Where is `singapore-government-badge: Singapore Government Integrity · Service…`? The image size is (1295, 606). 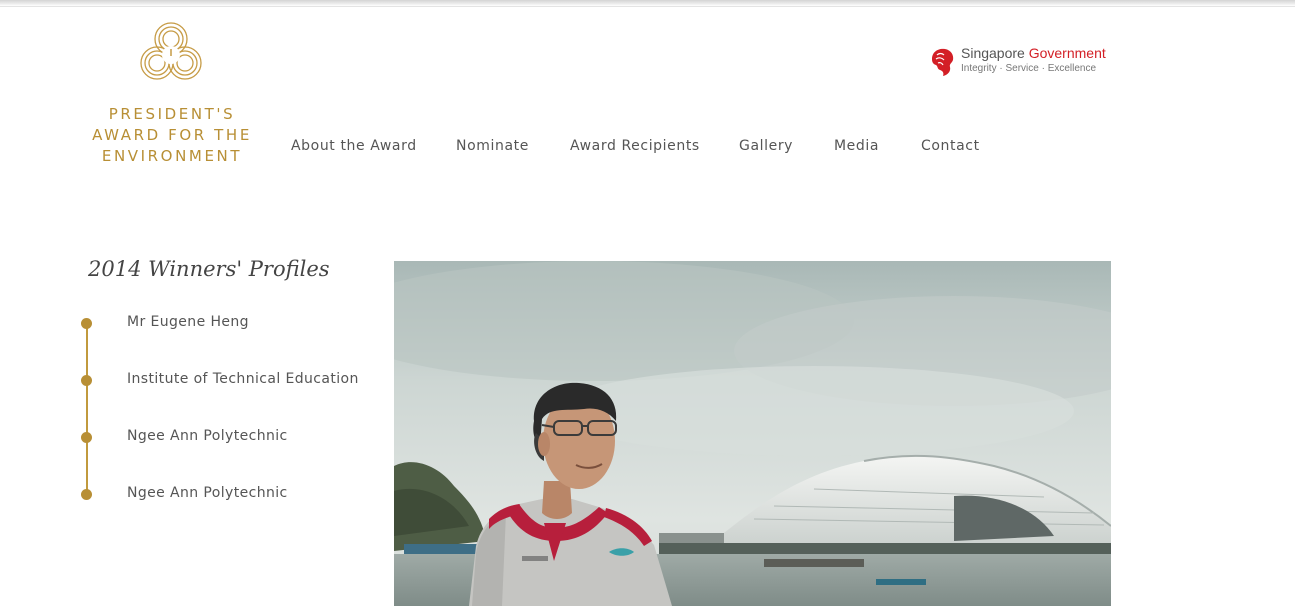 singapore-government-badge: Singapore Government Integrity · Service… is located at coordinates (1021, 62).